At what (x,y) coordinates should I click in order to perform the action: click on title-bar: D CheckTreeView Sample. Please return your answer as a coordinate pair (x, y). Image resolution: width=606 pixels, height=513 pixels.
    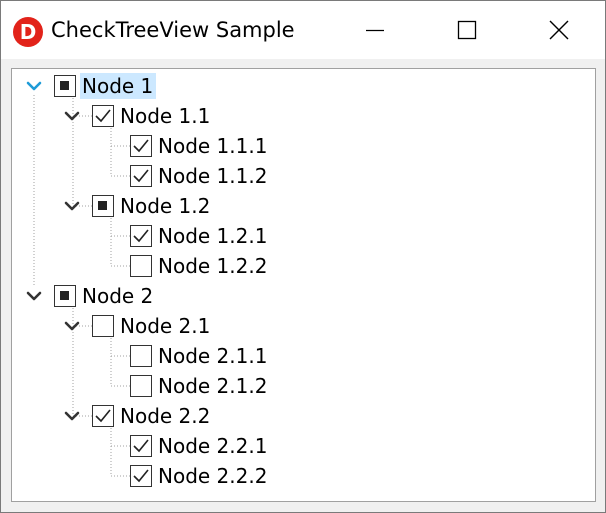
    Looking at the image, I should click on (303, 30).